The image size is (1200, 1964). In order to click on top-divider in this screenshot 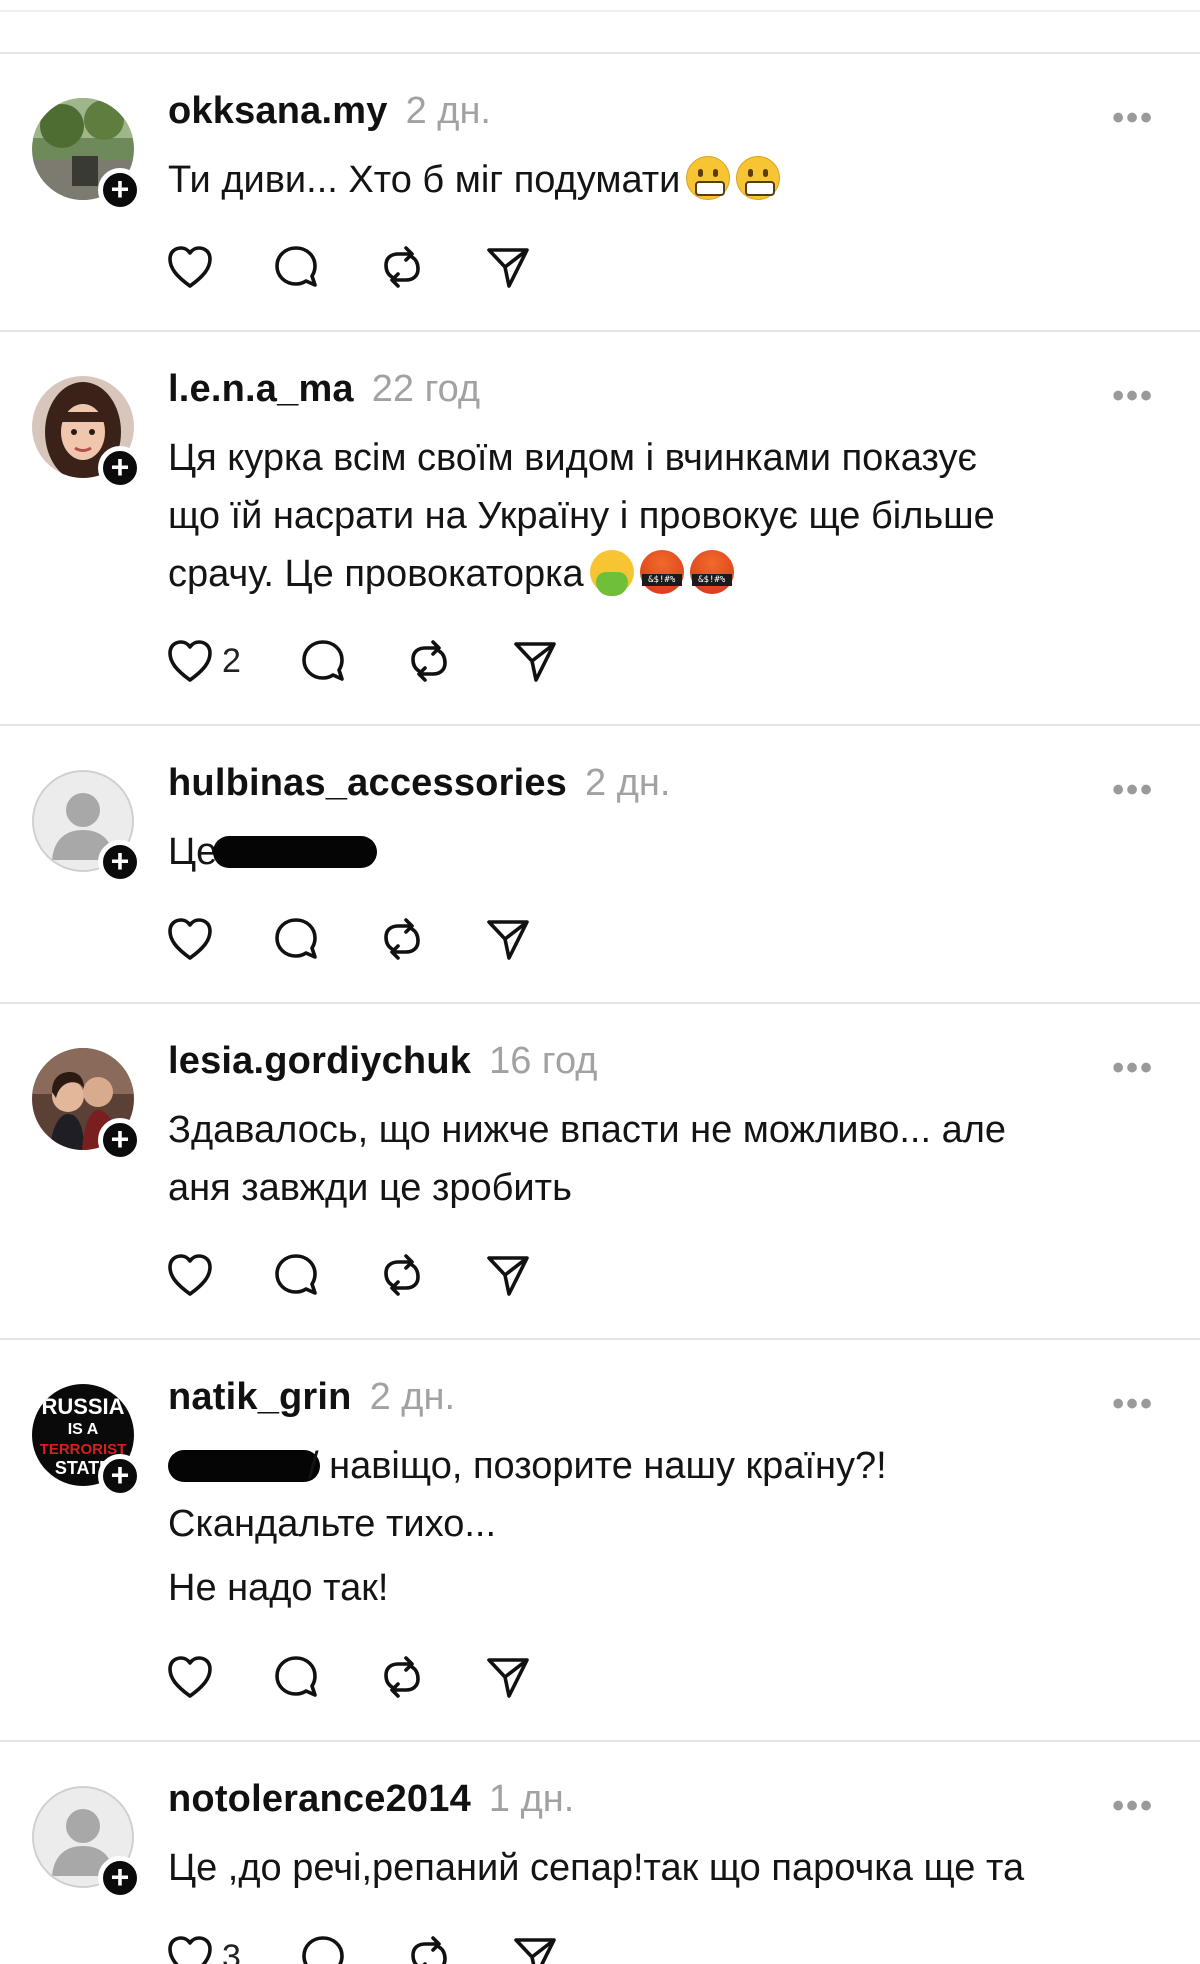, I will do `click(600, 27)`.